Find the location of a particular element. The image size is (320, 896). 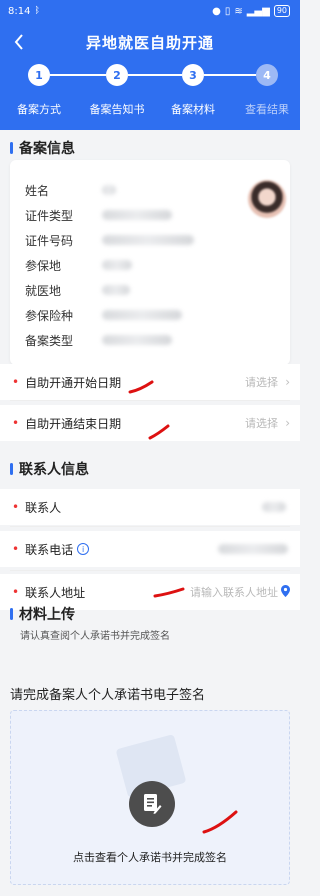

vibrate-icon: ▯ is located at coordinates (227, 11).